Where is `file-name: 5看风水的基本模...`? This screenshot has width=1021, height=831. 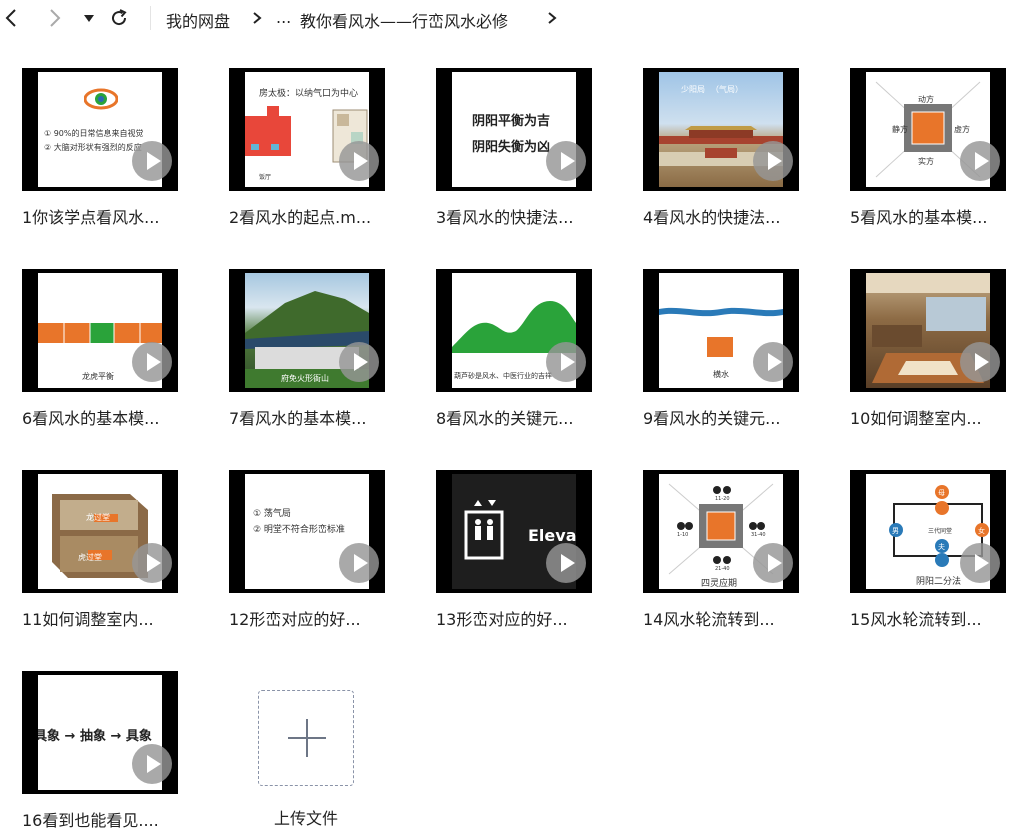
file-name: 5看风水的基本模... is located at coordinates (935, 216).